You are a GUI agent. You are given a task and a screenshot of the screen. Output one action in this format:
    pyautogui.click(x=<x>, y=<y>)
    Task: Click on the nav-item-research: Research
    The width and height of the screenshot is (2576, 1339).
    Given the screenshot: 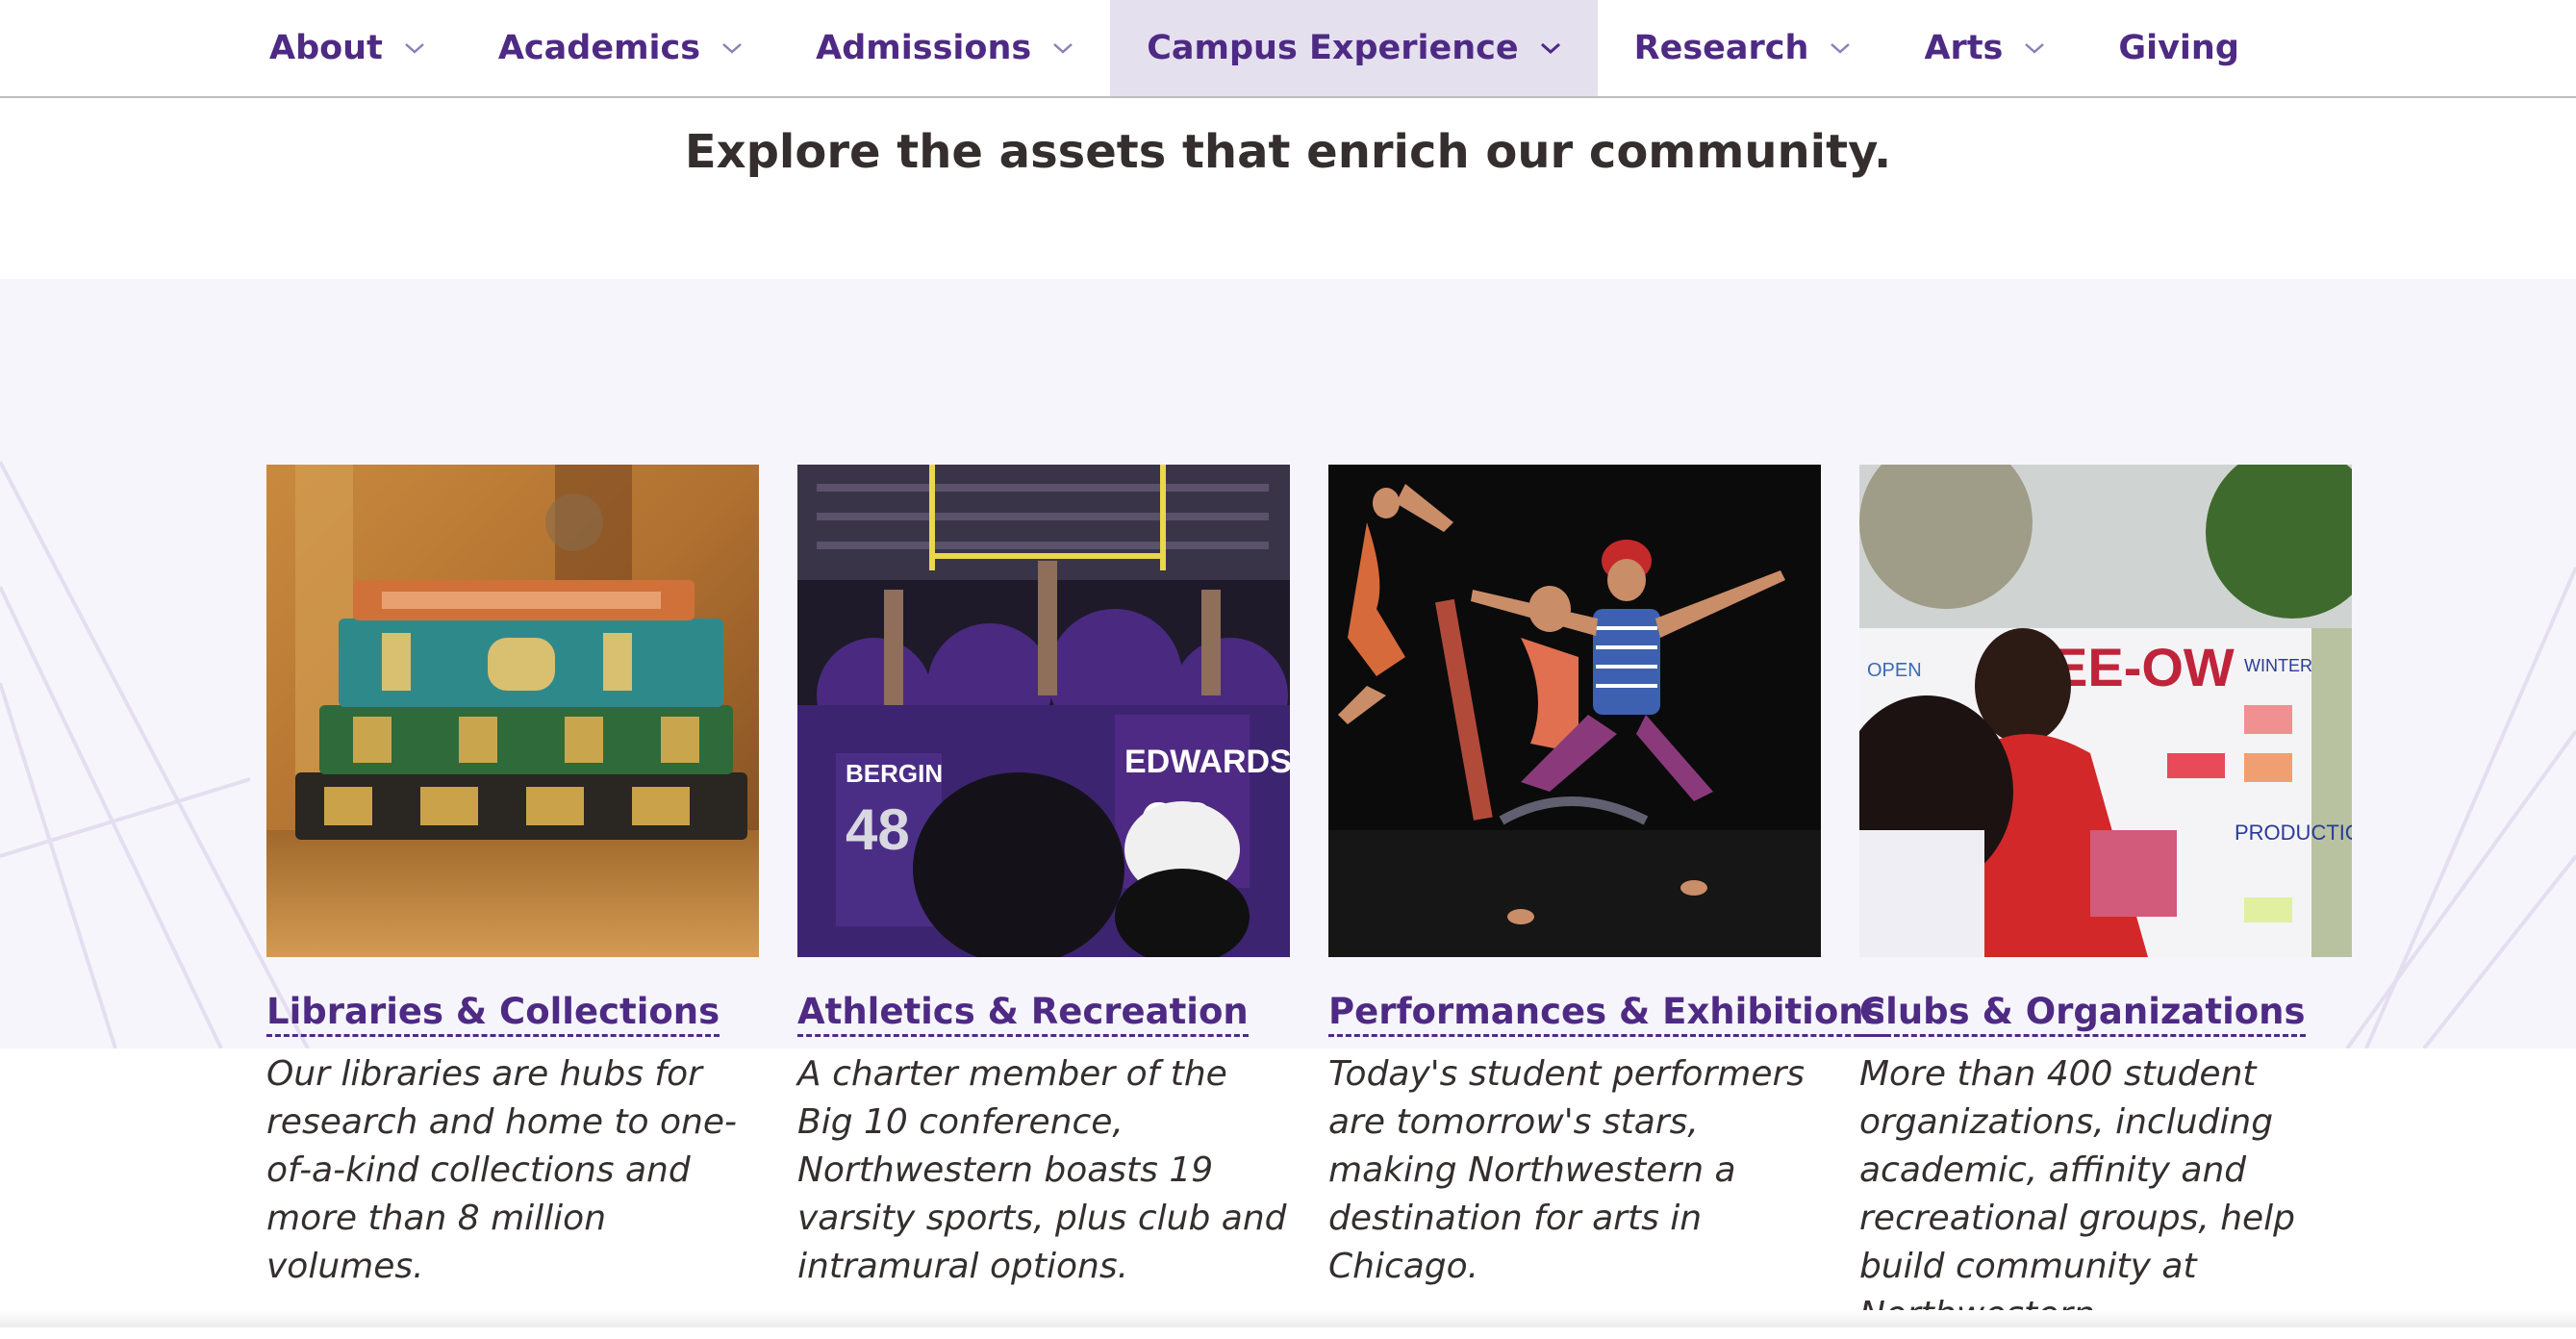 What is the action you would take?
    pyautogui.click(x=1743, y=48)
    